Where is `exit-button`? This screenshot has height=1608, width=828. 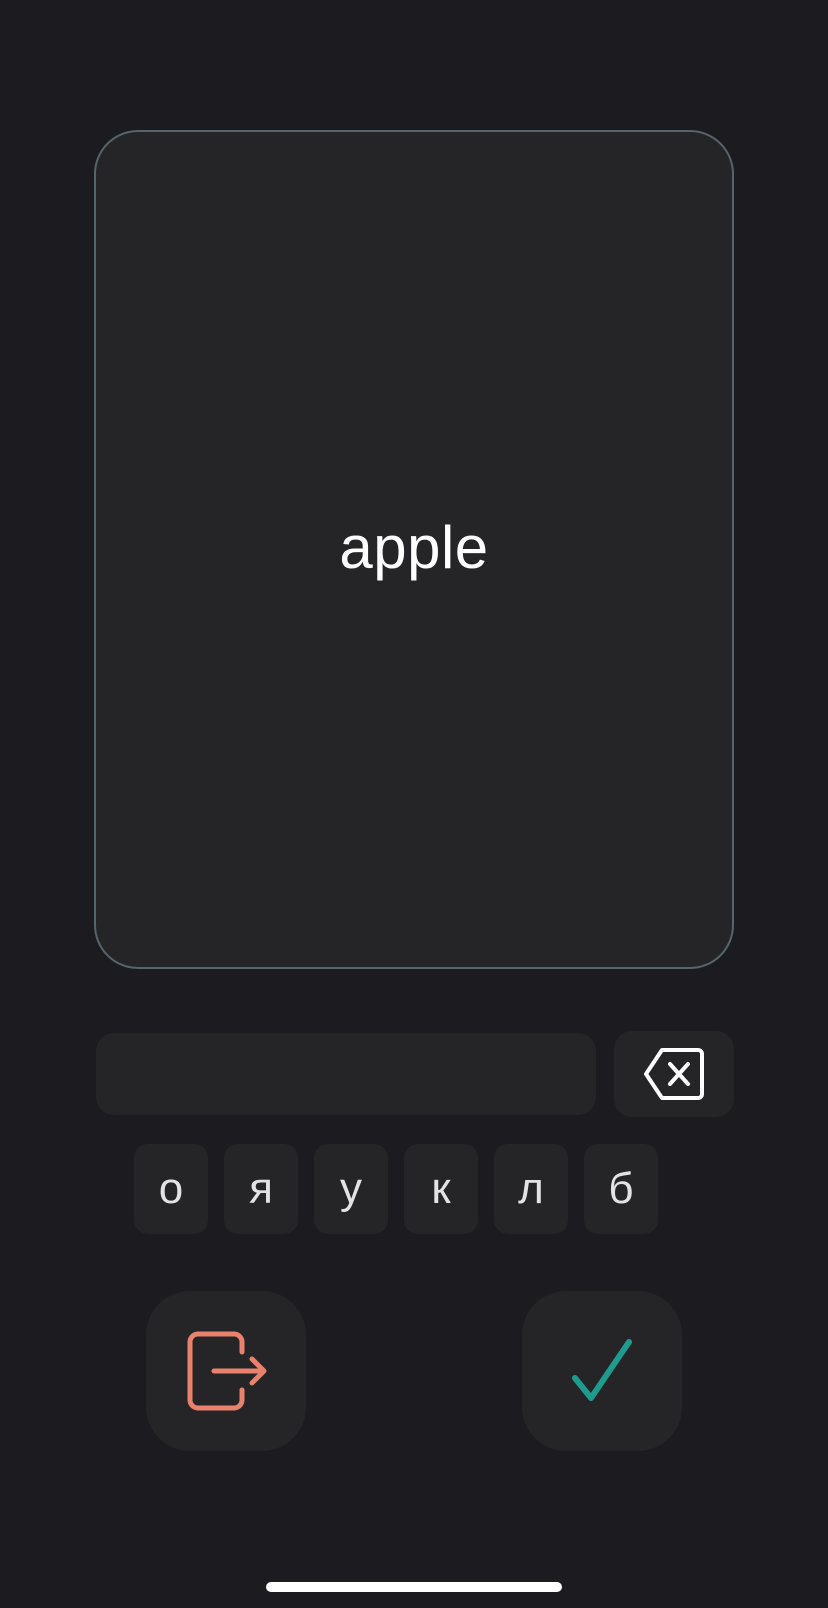
exit-button is located at coordinates (226, 1371).